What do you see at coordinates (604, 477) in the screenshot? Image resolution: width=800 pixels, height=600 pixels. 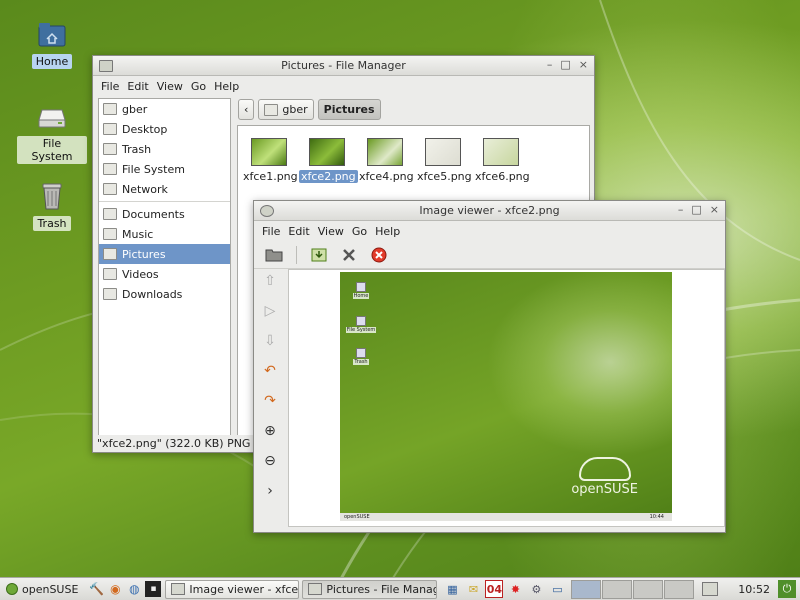 I see `opensuse-logo: openSUSE` at bounding box center [604, 477].